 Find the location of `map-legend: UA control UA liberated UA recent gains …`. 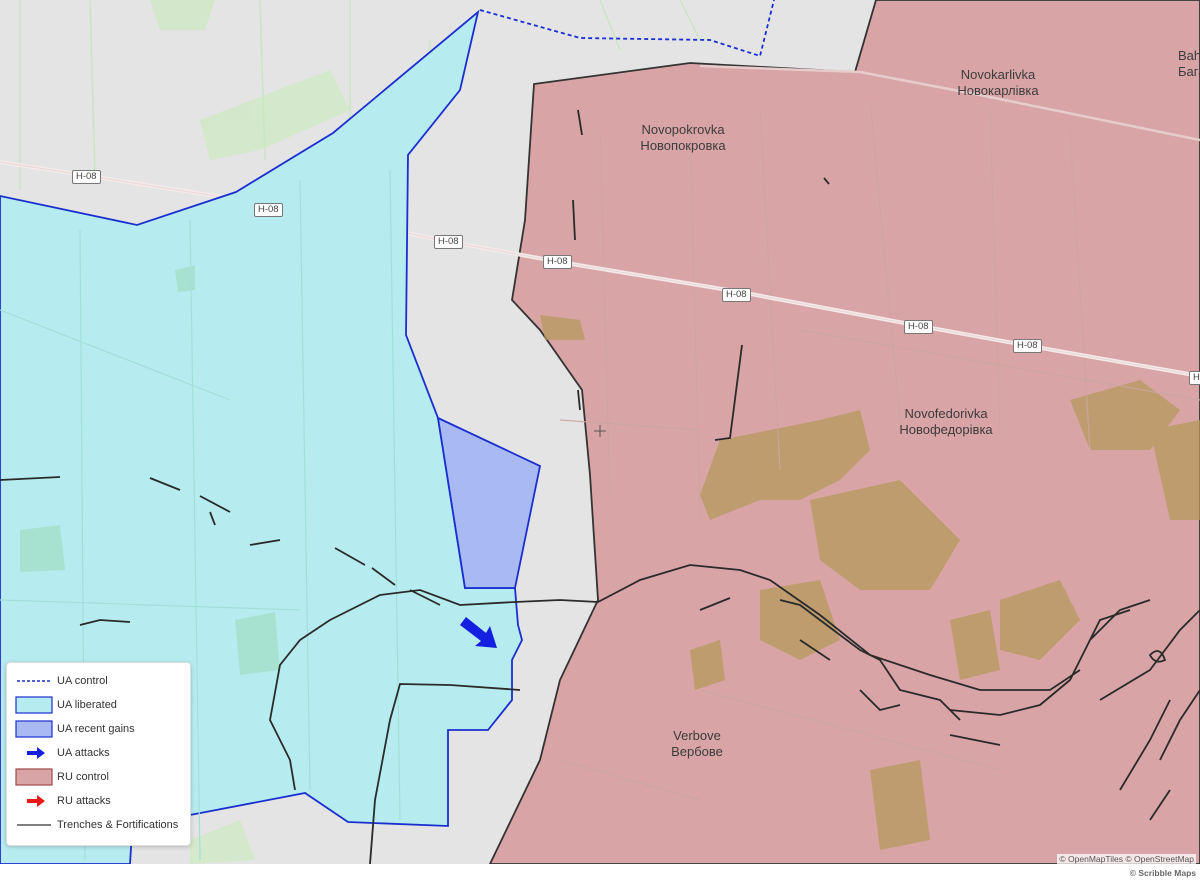

map-legend: UA control UA liberated UA recent gains … is located at coordinates (98, 754).